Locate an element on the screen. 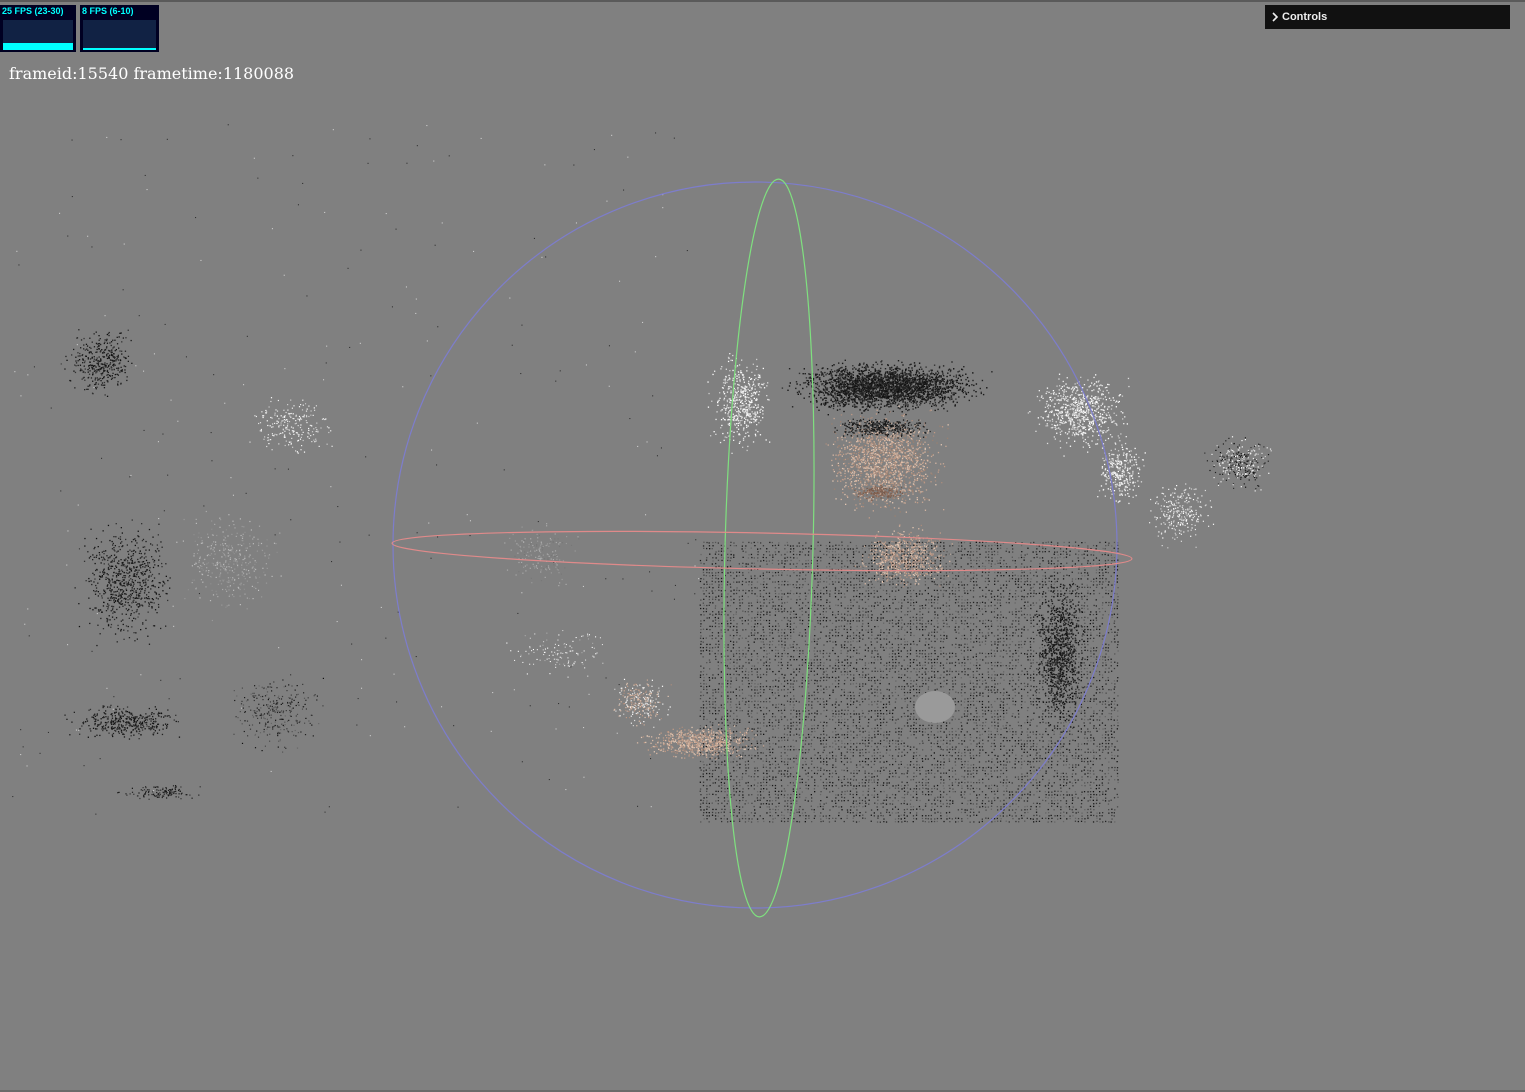  controls-title: Controls is located at coordinates (1304, 17).